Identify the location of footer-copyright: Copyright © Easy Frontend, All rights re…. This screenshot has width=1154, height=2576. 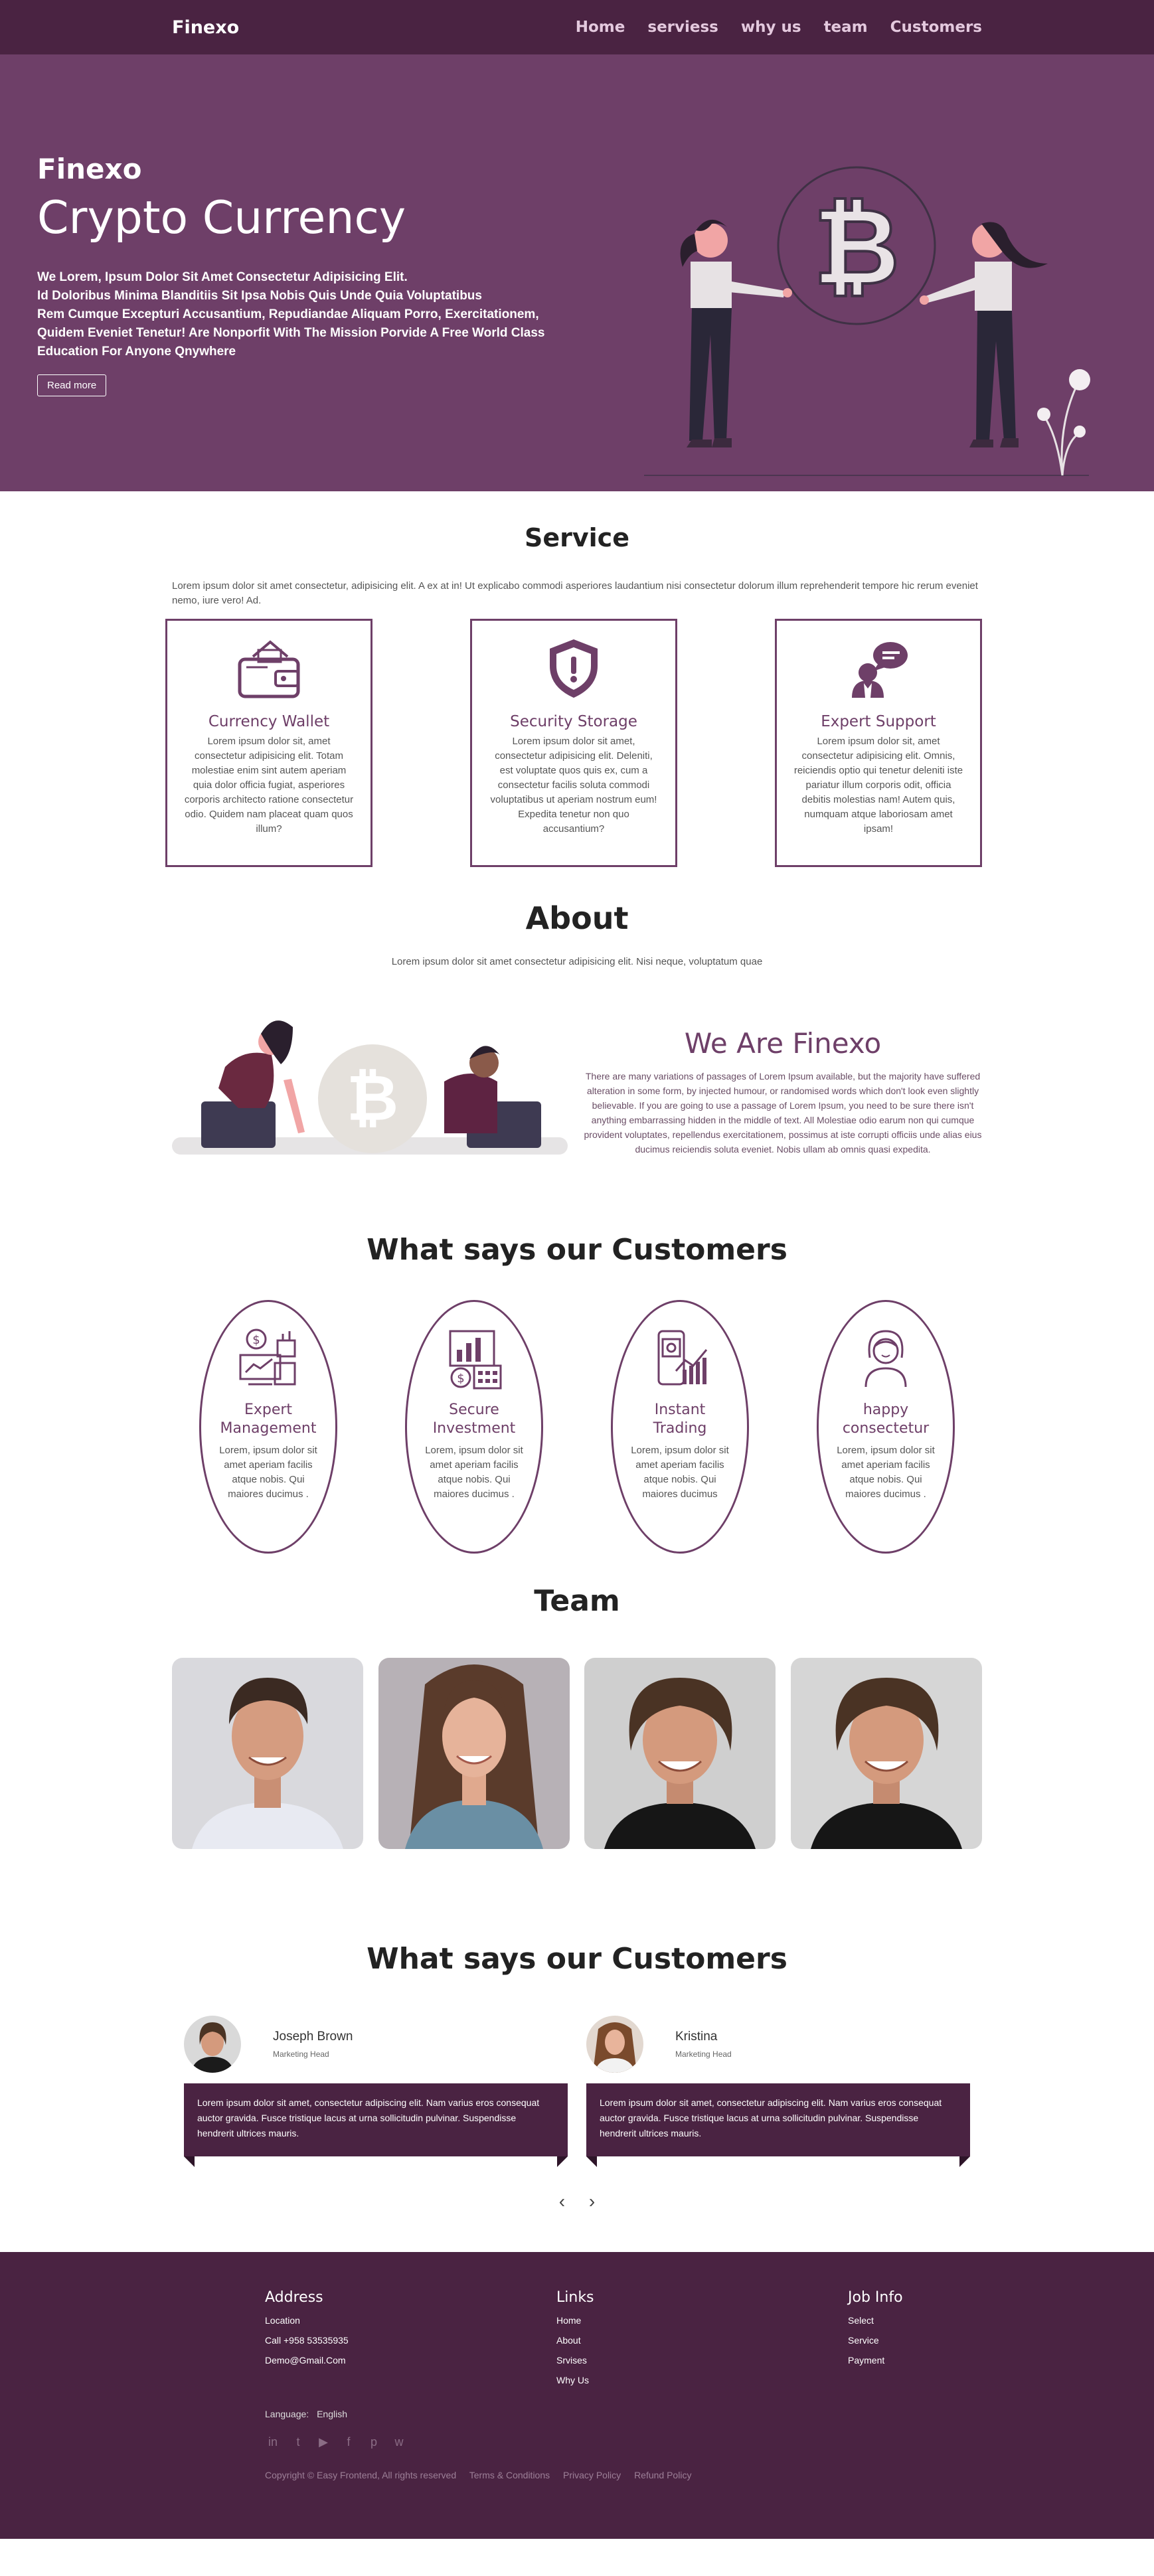
(483, 2475).